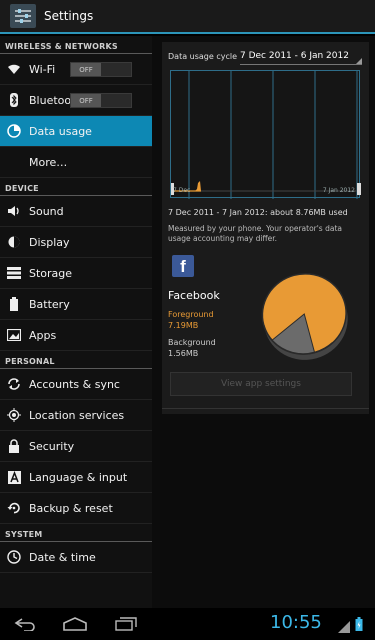 The height and width of the screenshot is (640, 375). Describe the element at coordinates (76, 533) in the screenshot. I see `section-header-system: SYSTEM` at that location.